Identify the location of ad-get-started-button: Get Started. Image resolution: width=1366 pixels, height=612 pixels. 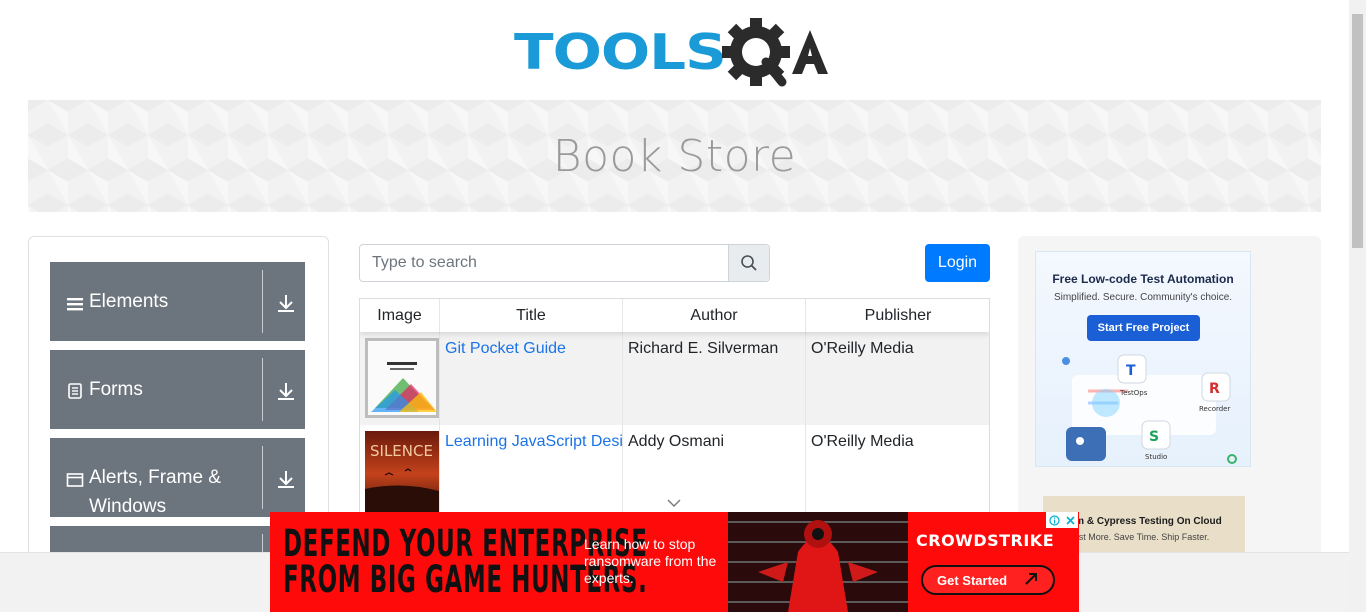
(988, 580).